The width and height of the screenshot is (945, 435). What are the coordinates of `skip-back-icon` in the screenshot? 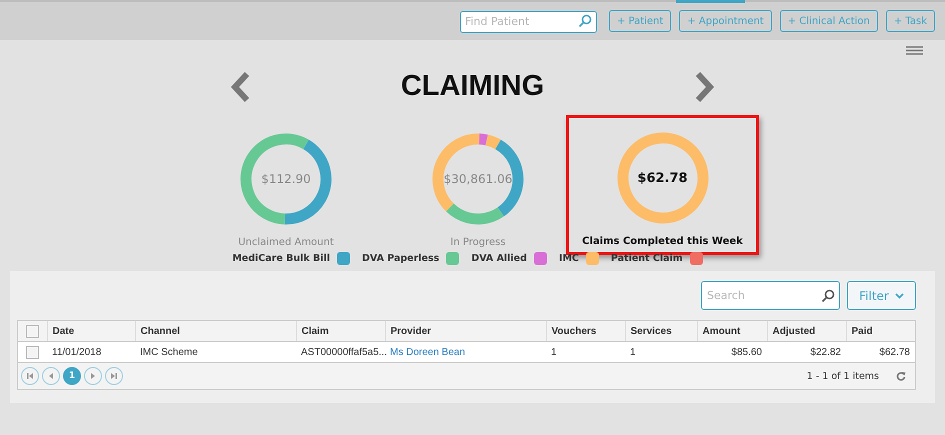 It's located at (30, 376).